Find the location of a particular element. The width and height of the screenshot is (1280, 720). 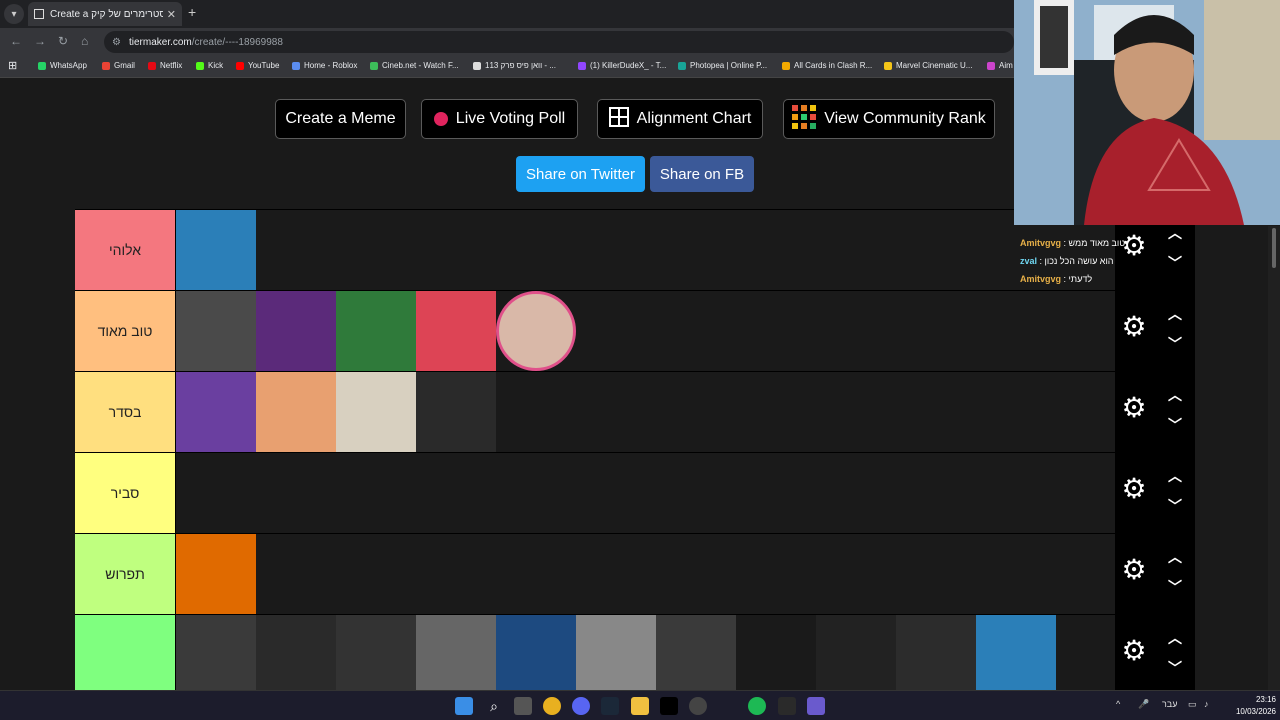

tier-label: טוב מאוד is located at coordinates (125, 331).